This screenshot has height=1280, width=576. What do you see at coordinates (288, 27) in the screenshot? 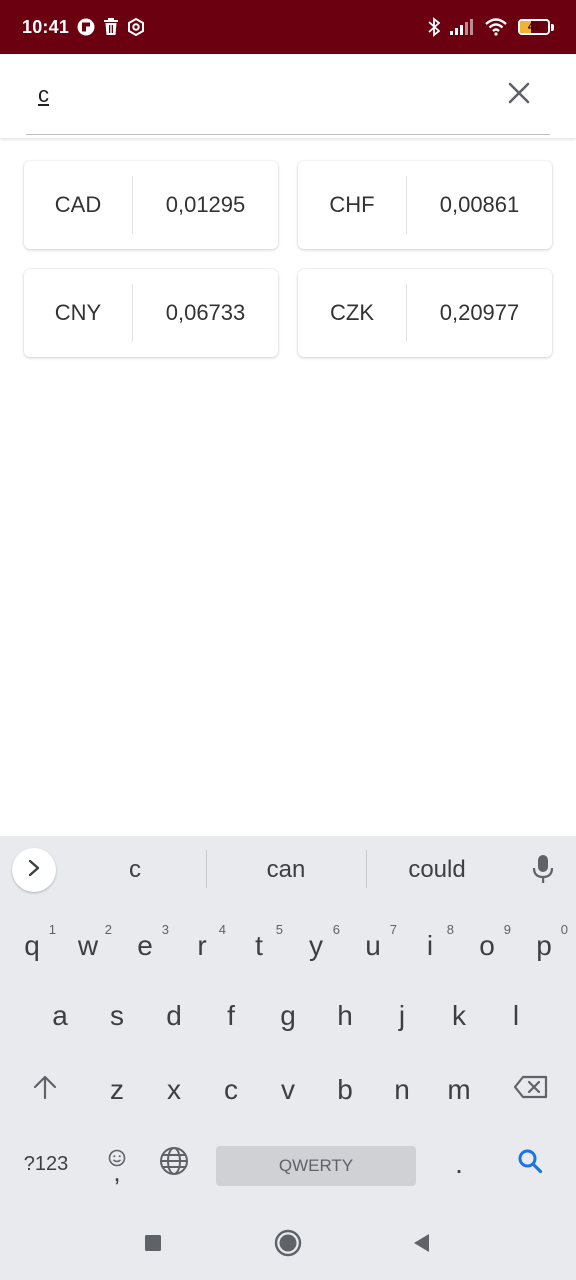
I see `status-bar: 10:41 41` at bounding box center [288, 27].